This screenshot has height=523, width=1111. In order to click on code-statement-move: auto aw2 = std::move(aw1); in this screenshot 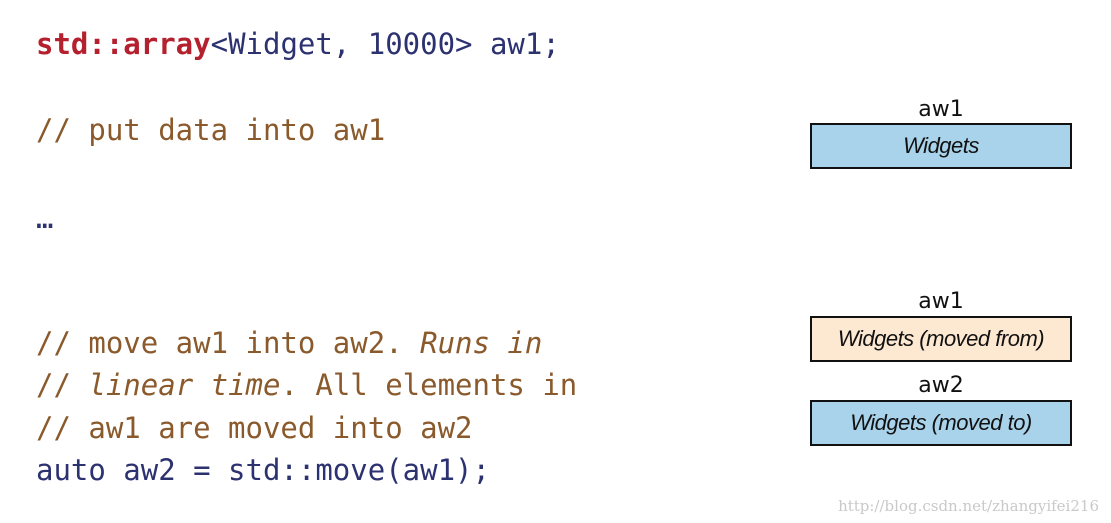, I will do `click(263, 470)`.